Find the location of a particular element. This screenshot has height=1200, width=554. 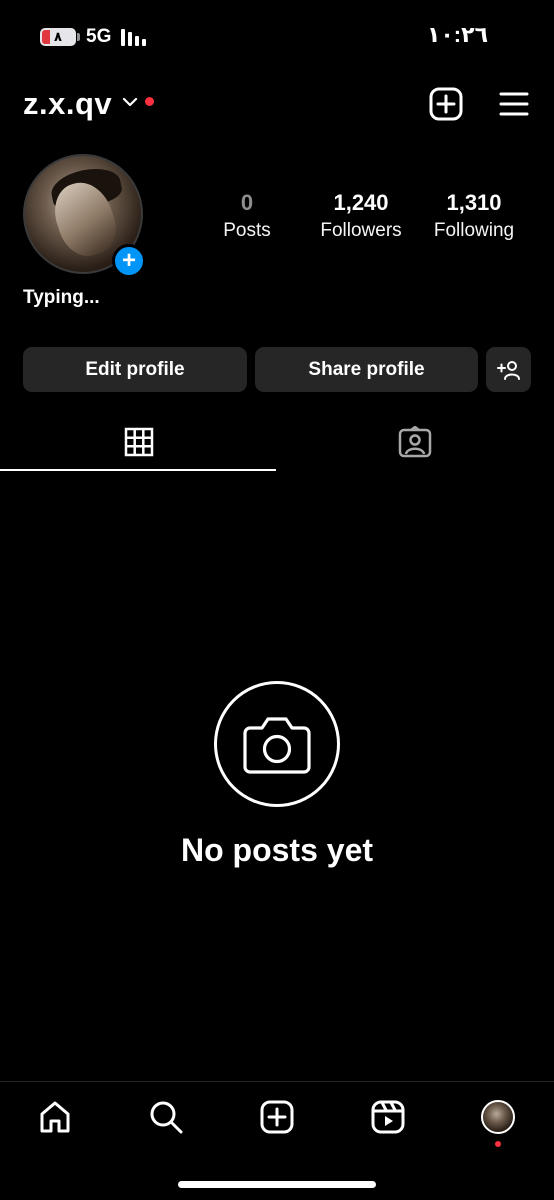

search-icon is located at coordinates (166, 1117).